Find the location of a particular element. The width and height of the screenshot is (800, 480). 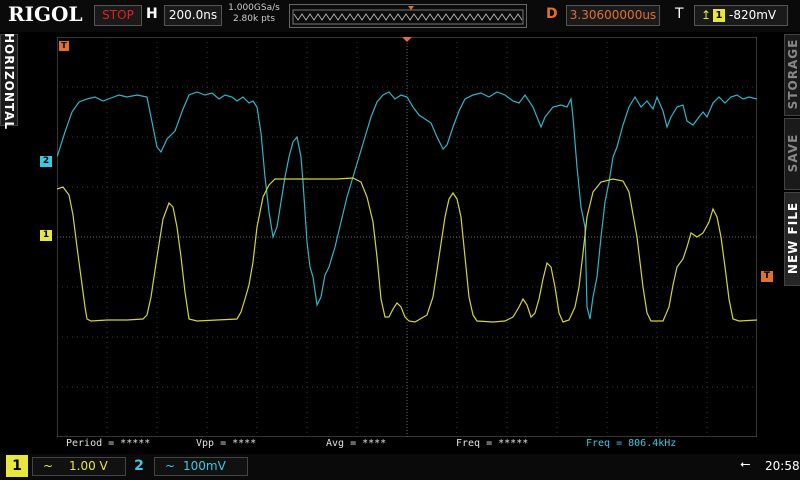

trigger-level-marker: T is located at coordinates (767, 276).